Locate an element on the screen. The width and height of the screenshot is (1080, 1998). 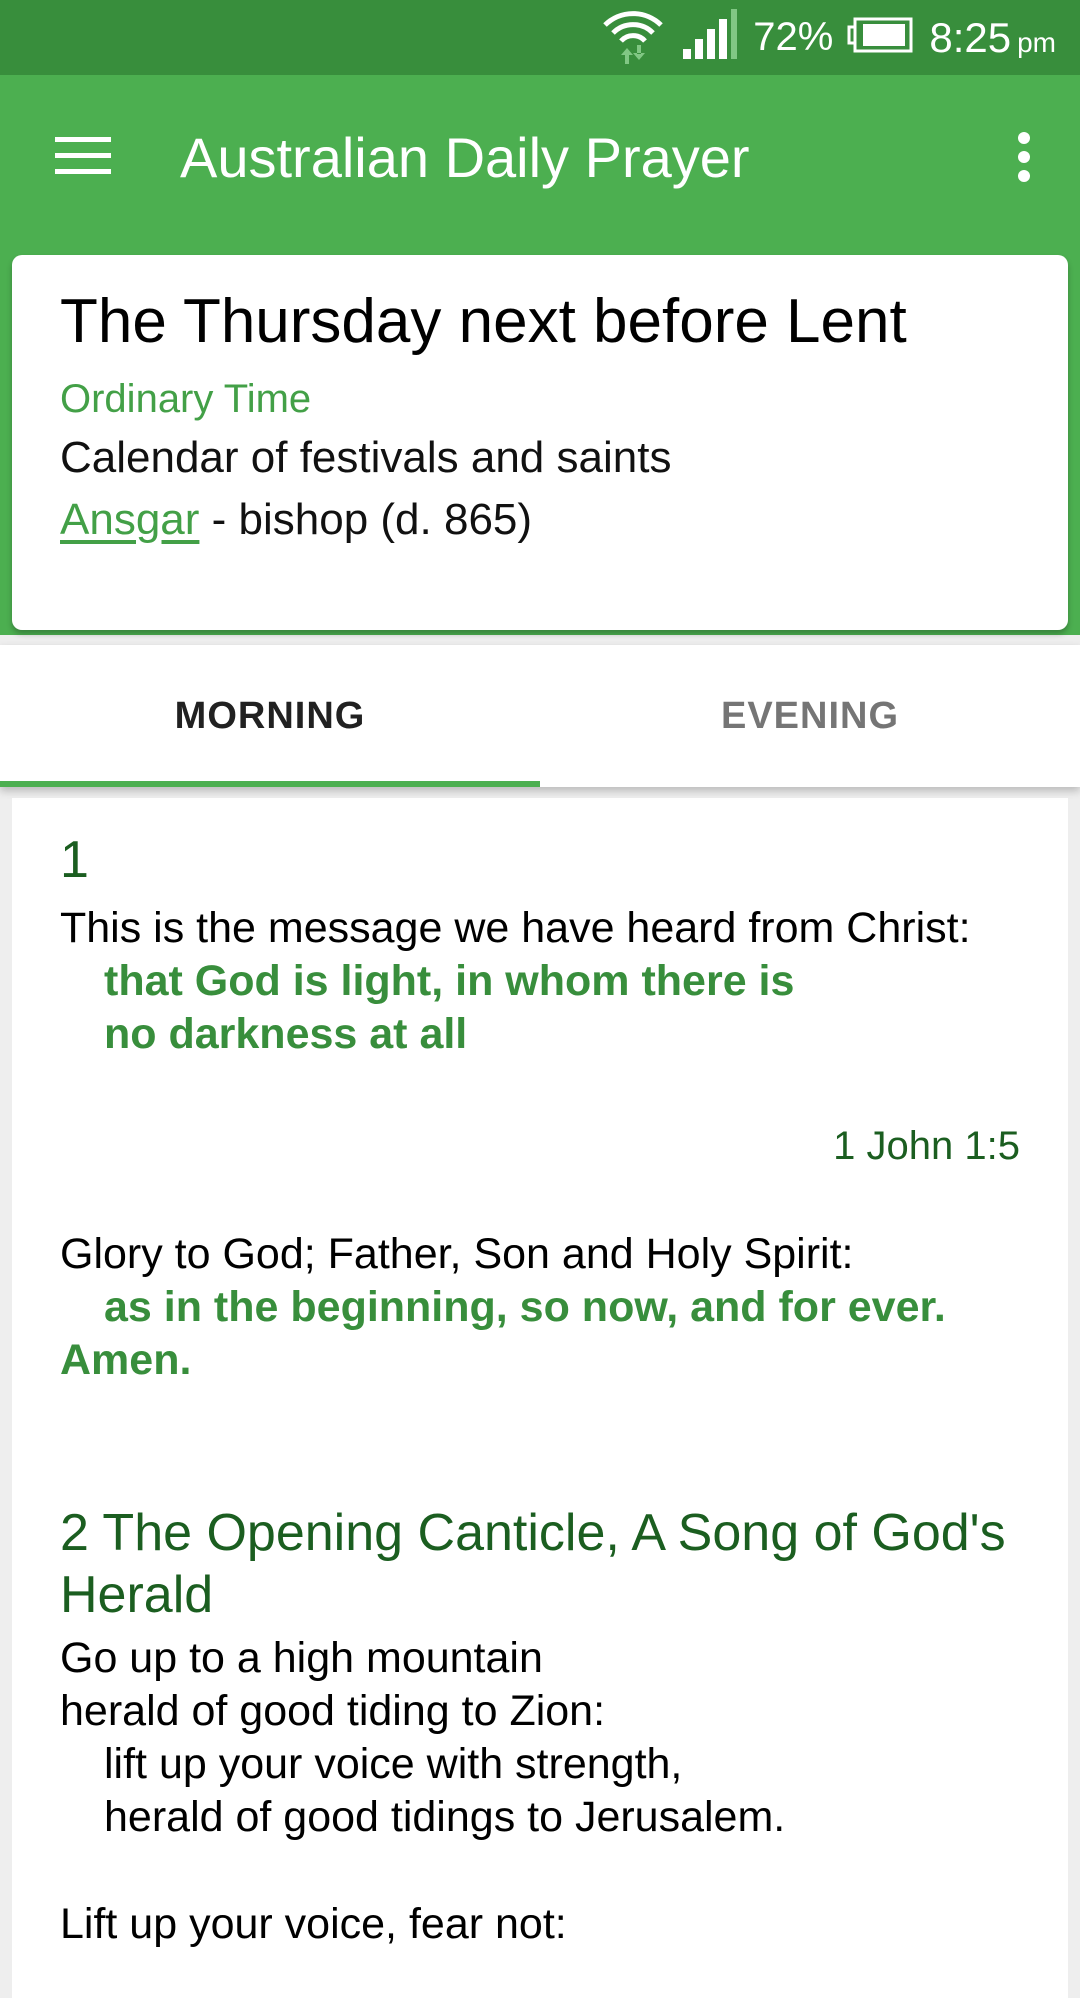
section-heading-line: Herald is located at coordinates (137, 1595).